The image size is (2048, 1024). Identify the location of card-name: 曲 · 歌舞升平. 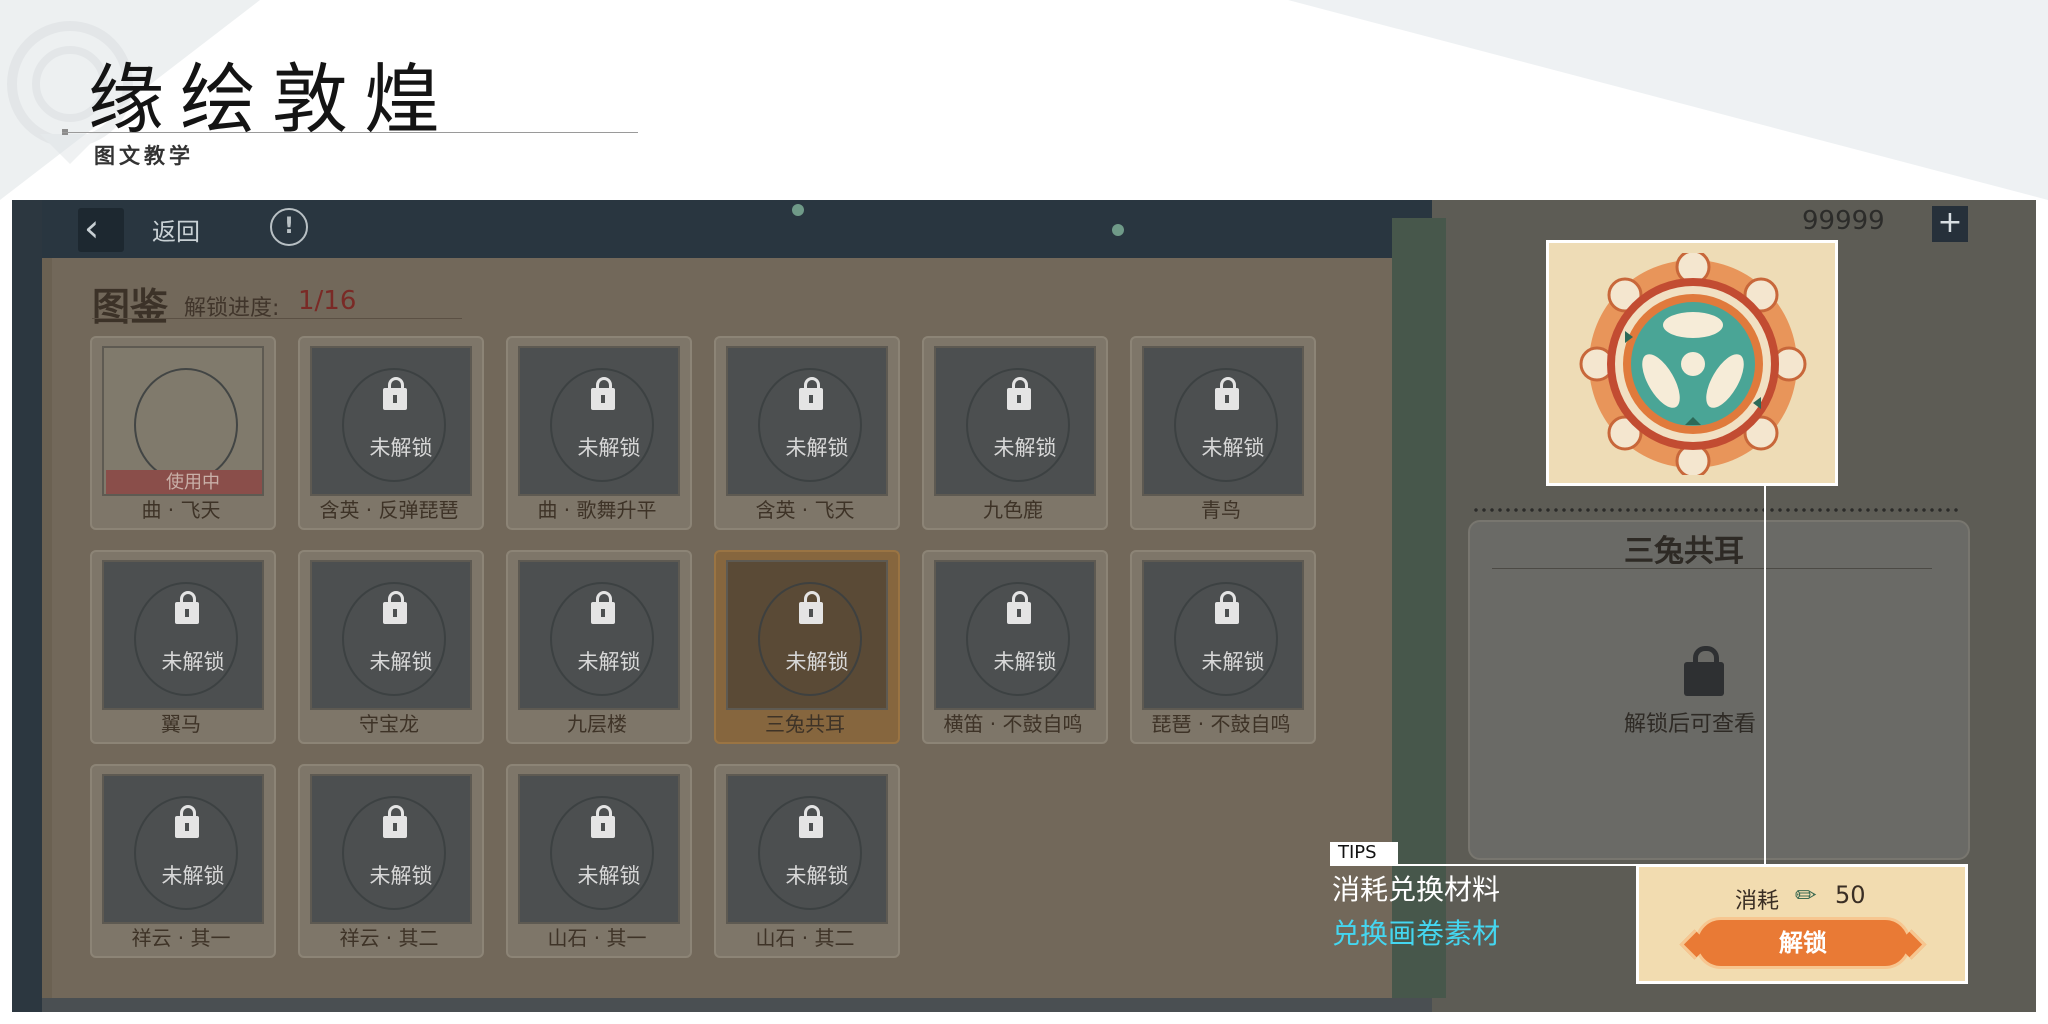
(597, 510).